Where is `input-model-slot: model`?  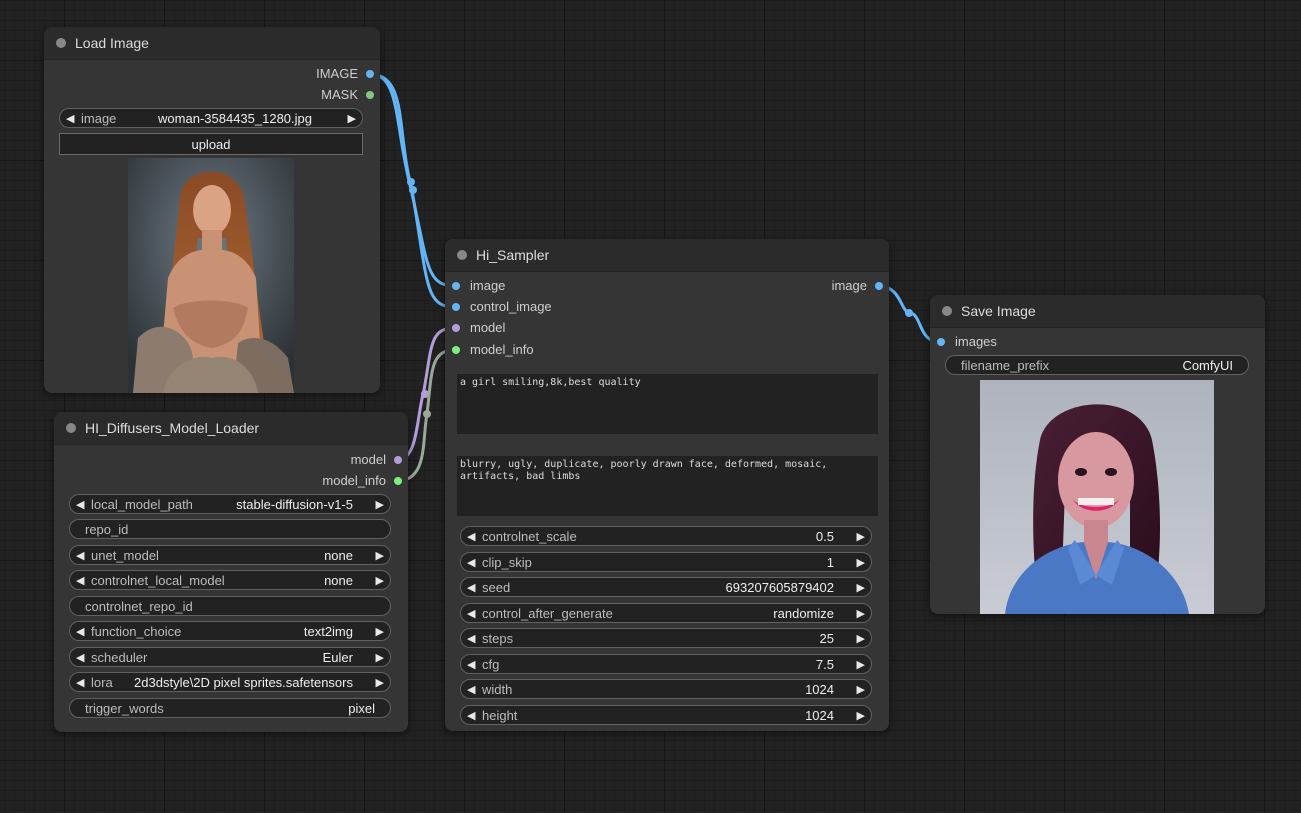
input-model-slot: model is located at coordinates (477, 328).